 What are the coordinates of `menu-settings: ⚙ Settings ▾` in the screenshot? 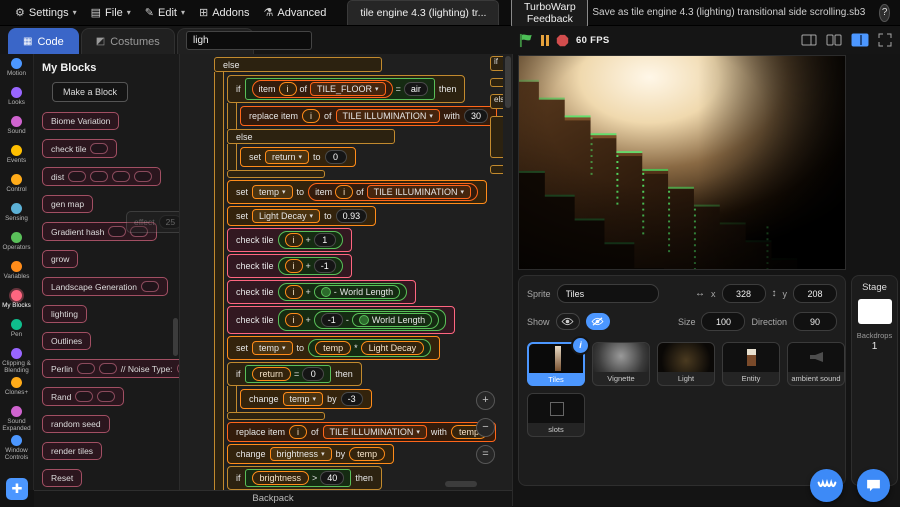 It's located at (46, 13).